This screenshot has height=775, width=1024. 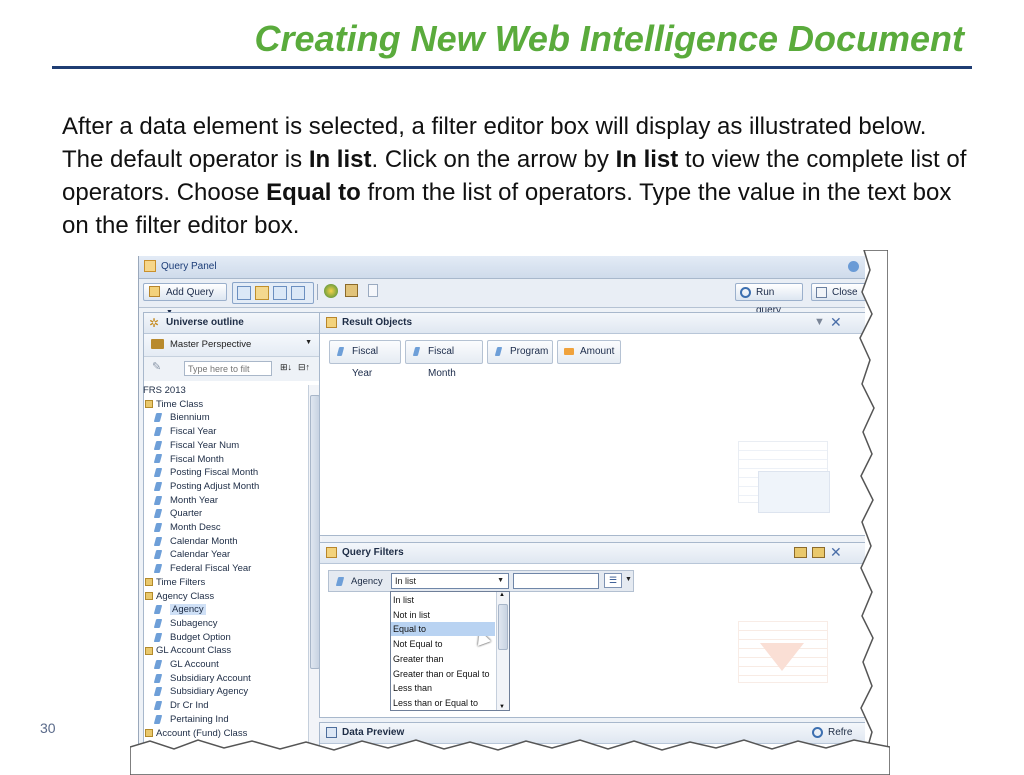 I want to click on scroll-down-icon: ▼, so click(x=502, y=707).